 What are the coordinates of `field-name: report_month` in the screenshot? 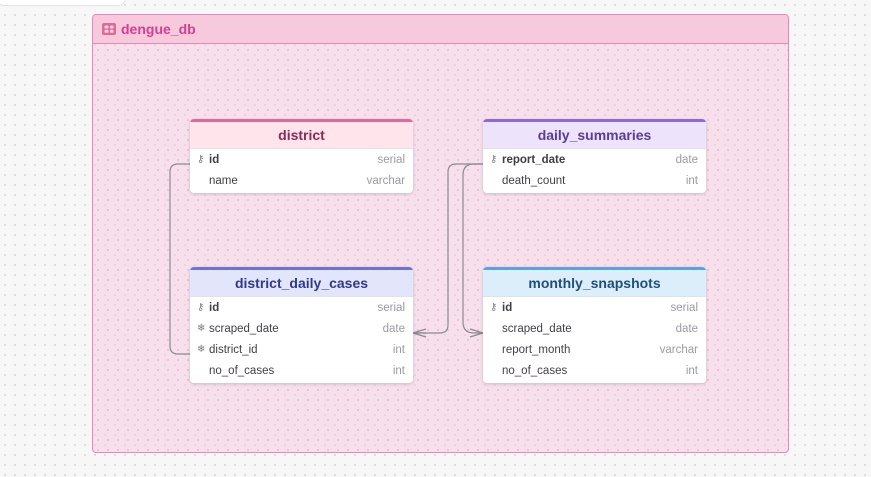 It's located at (536, 349).